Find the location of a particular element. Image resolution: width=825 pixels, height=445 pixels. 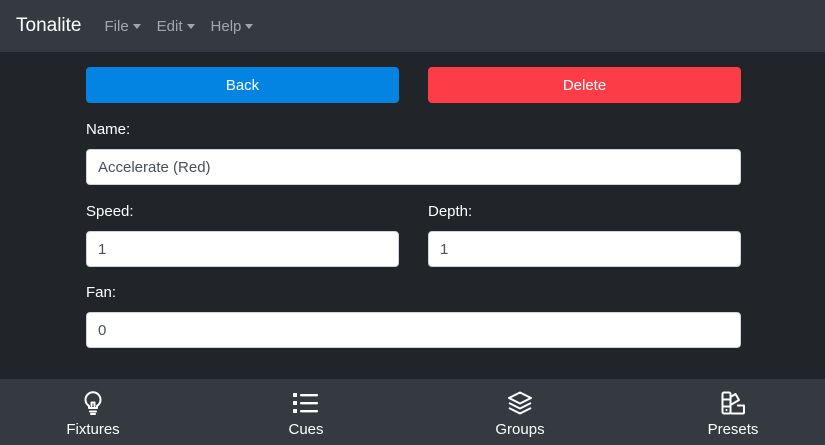

speed-input: 1 is located at coordinates (242, 249).